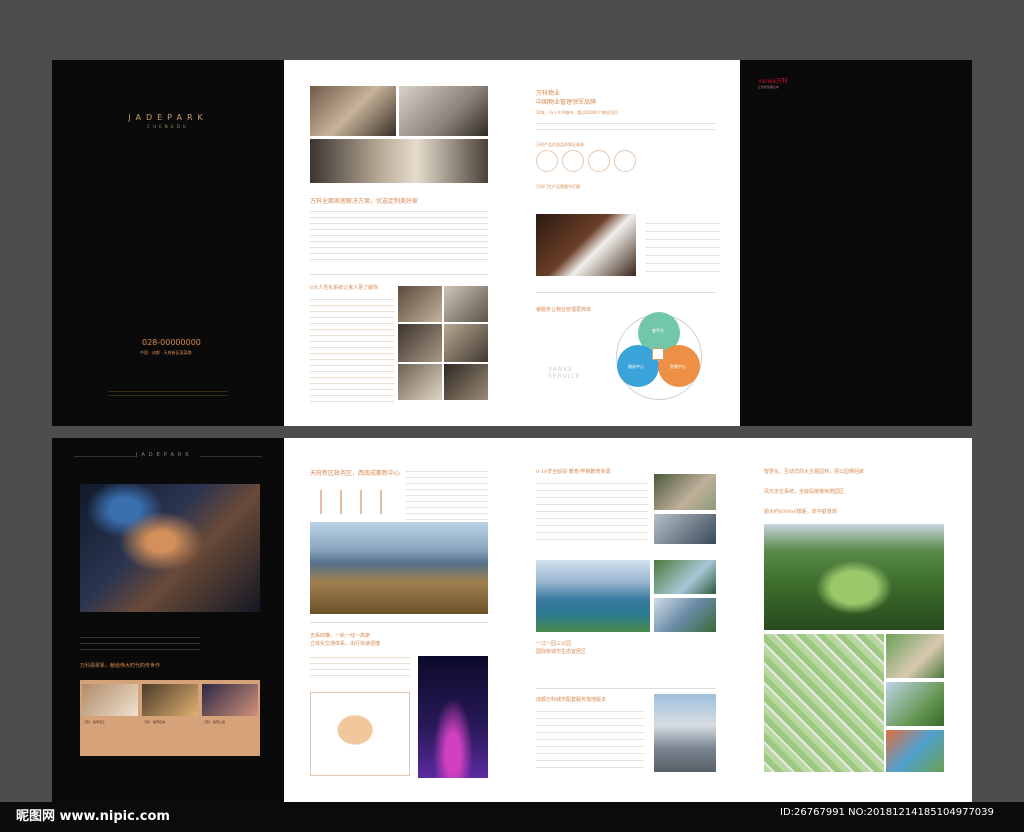 The width and height of the screenshot is (1024, 832). I want to click on venn-label-top: 睿平台, so click(658, 330).